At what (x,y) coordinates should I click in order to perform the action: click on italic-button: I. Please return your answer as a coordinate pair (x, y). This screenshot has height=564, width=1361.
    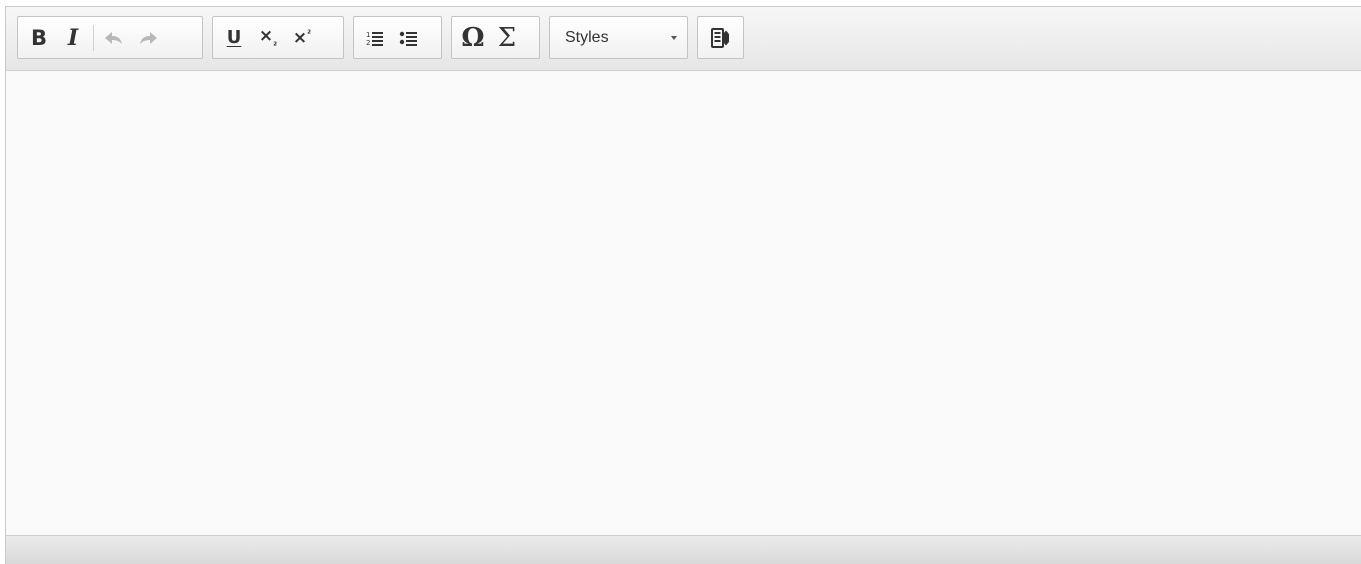
    Looking at the image, I should click on (73, 38).